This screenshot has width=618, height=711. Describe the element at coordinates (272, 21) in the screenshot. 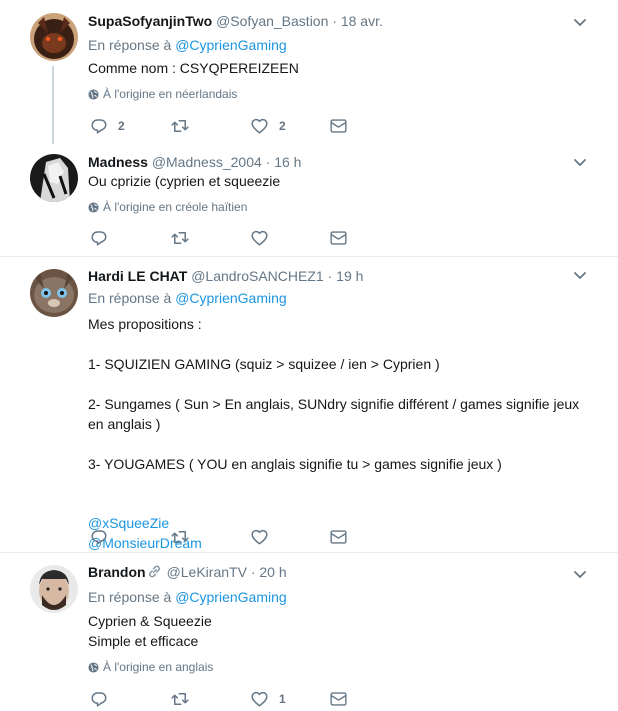

I see `username: @Sofyan_Bastion` at that location.